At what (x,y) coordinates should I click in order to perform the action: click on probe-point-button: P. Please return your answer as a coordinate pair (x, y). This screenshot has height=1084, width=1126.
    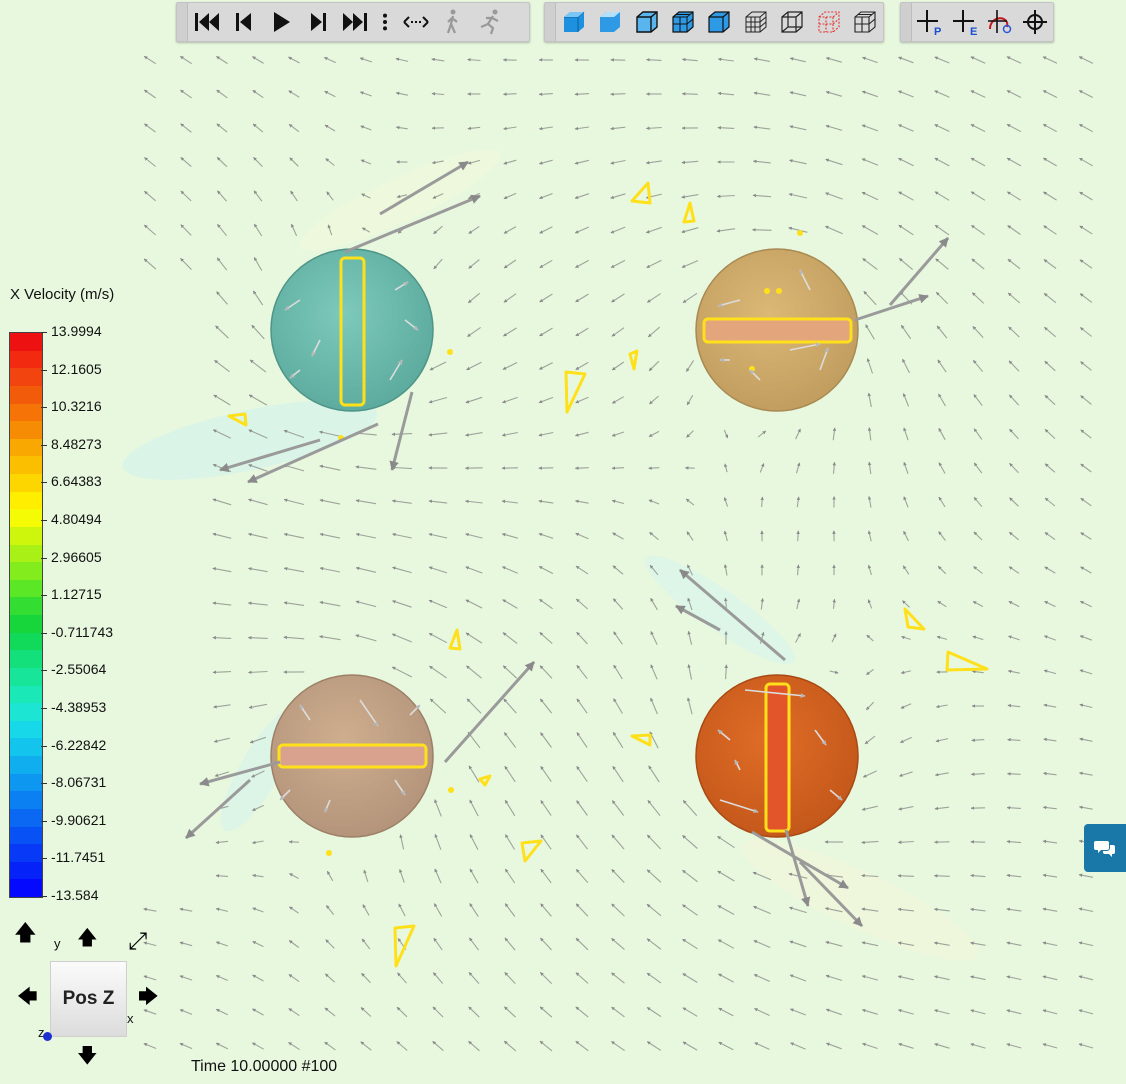
    Looking at the image, I should click on (929, 22).